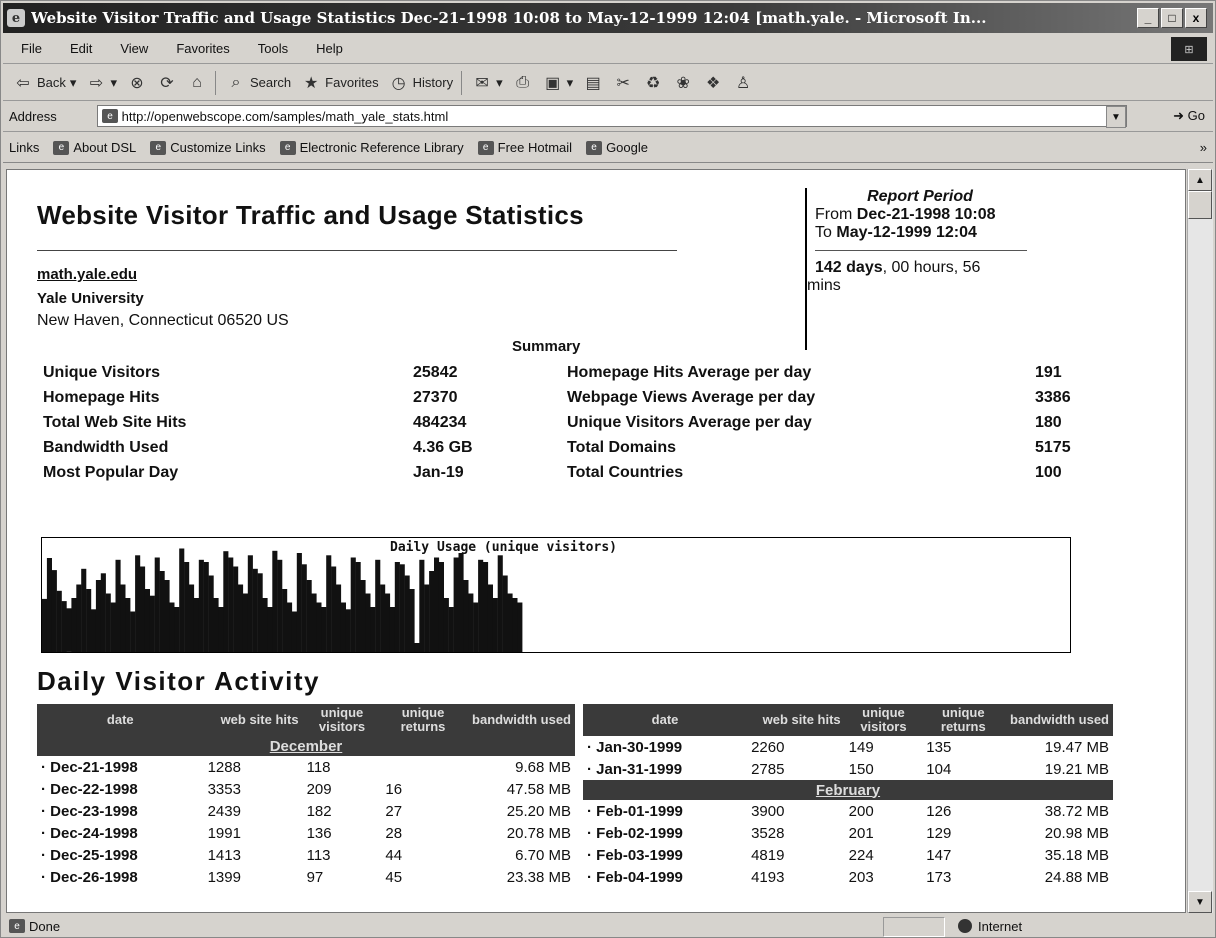 This screenshot has width=1216, height=938. I want to click on link-electronic-reference-library: e Electronic Reference Library, so click(371, 147).